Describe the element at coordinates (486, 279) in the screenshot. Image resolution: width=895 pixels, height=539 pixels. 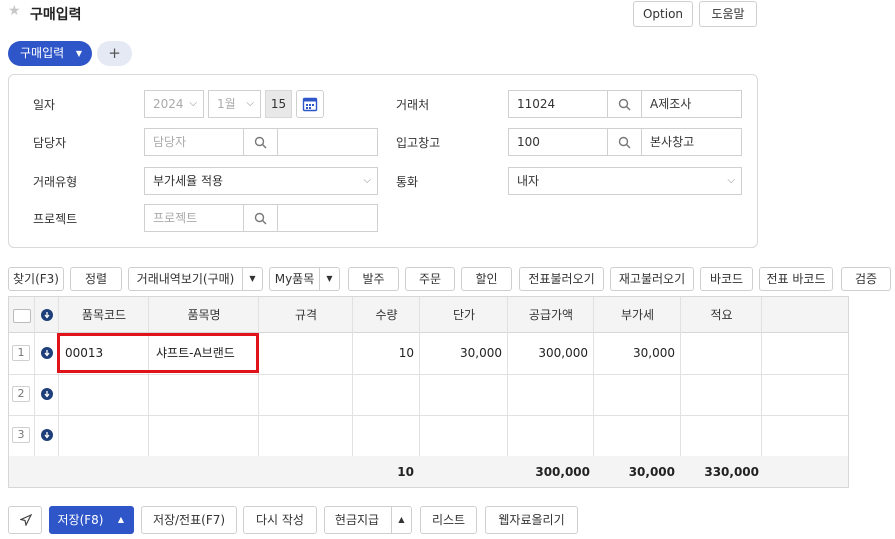
I see `discount-button: 할인` at that location.